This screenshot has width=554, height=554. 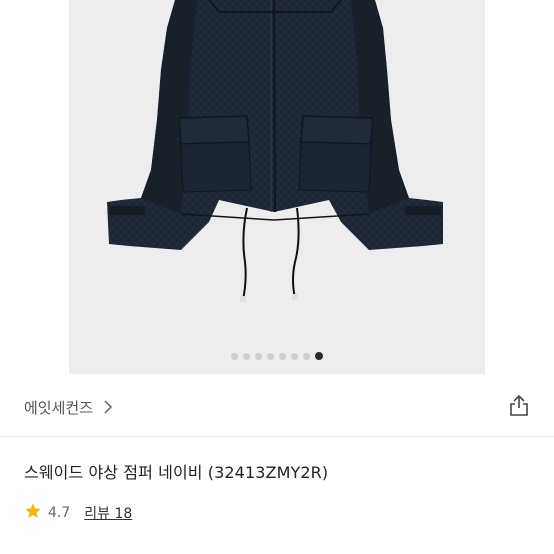 What do you see at coordinates (78, 513) in the screenshot?
I see `rating-row: 4.7 리뷰 18` at bounding box center [78, 513].